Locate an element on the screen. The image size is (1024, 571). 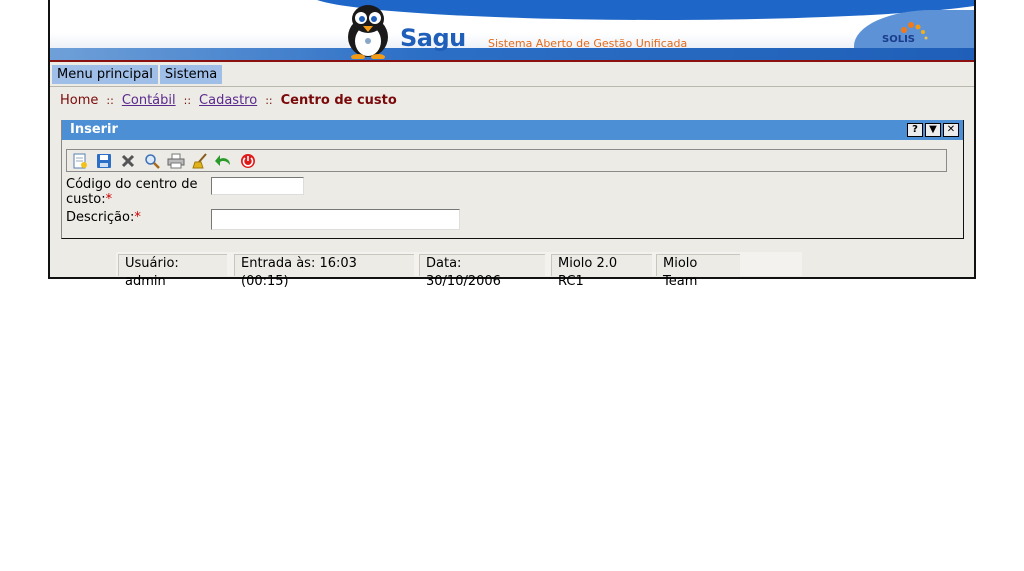
menu-item-sistema: Sistema is located at coordinates (191, 74).